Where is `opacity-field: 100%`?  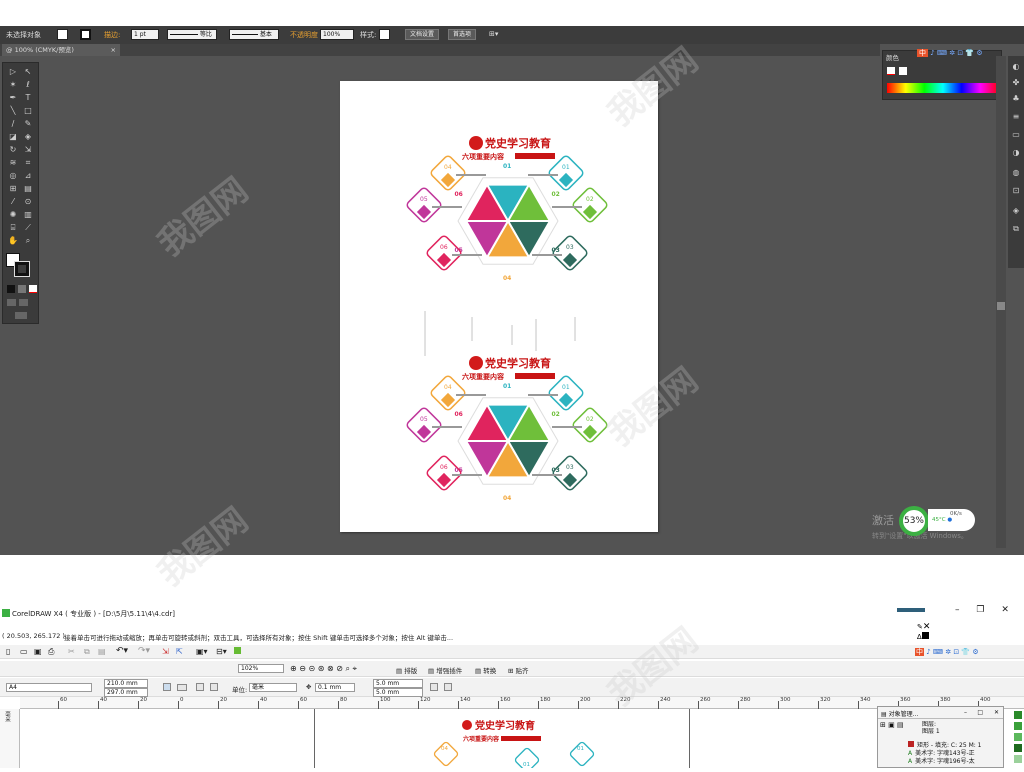
opacity-field: 100% is located at coordinates (337, 34).